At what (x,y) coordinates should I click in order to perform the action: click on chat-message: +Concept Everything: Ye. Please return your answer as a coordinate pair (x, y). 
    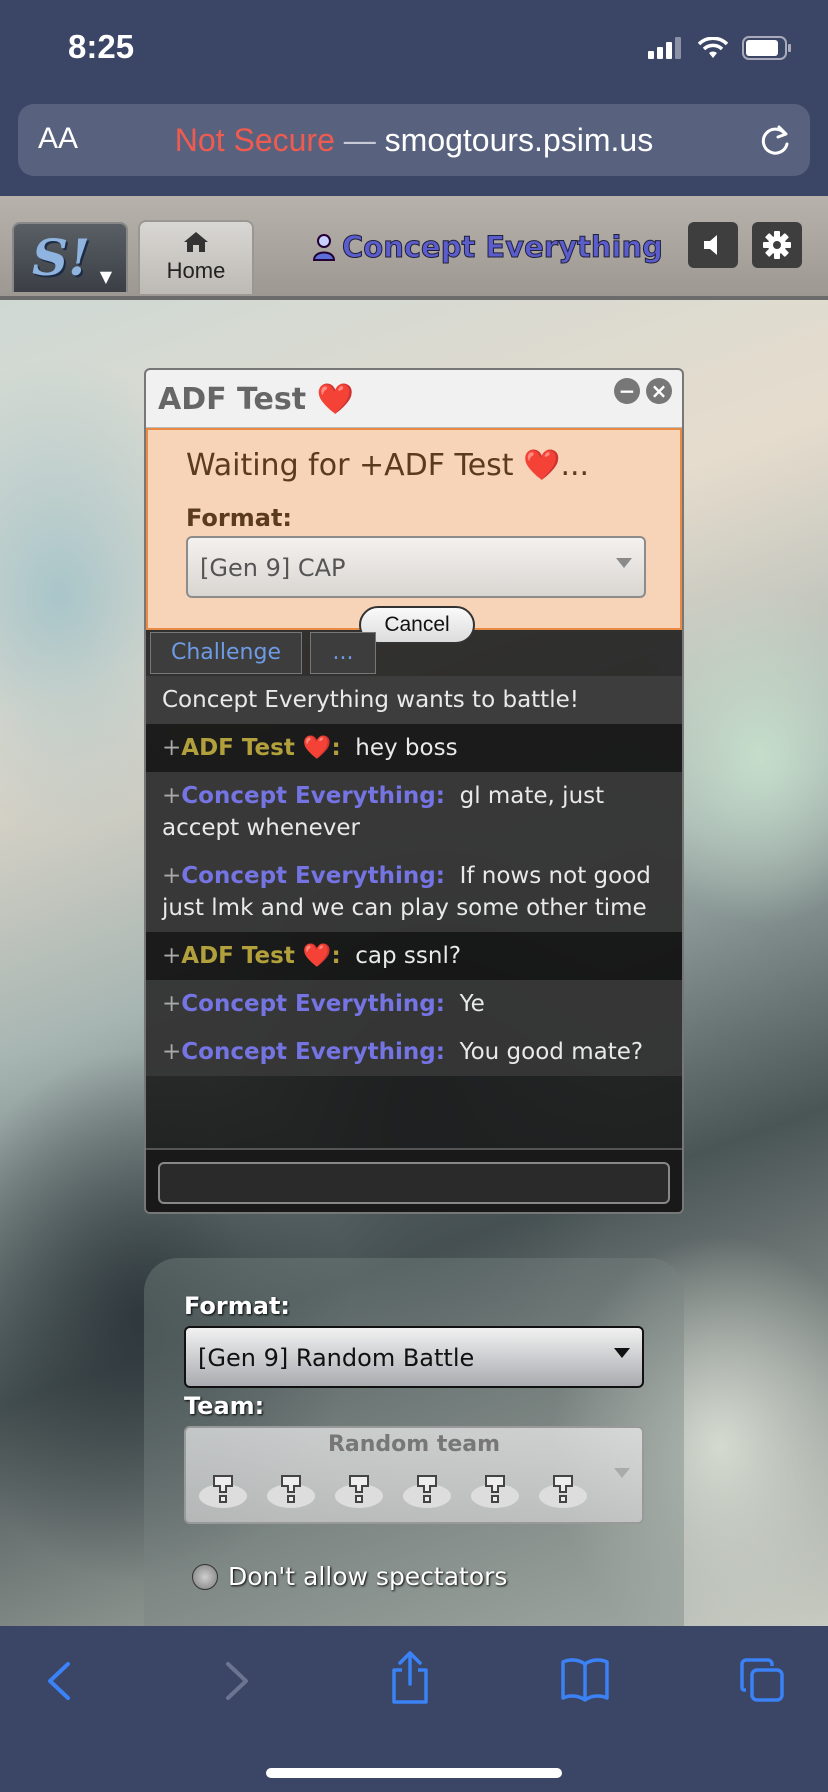
    Looking at the image, I should click on (414, 1004).